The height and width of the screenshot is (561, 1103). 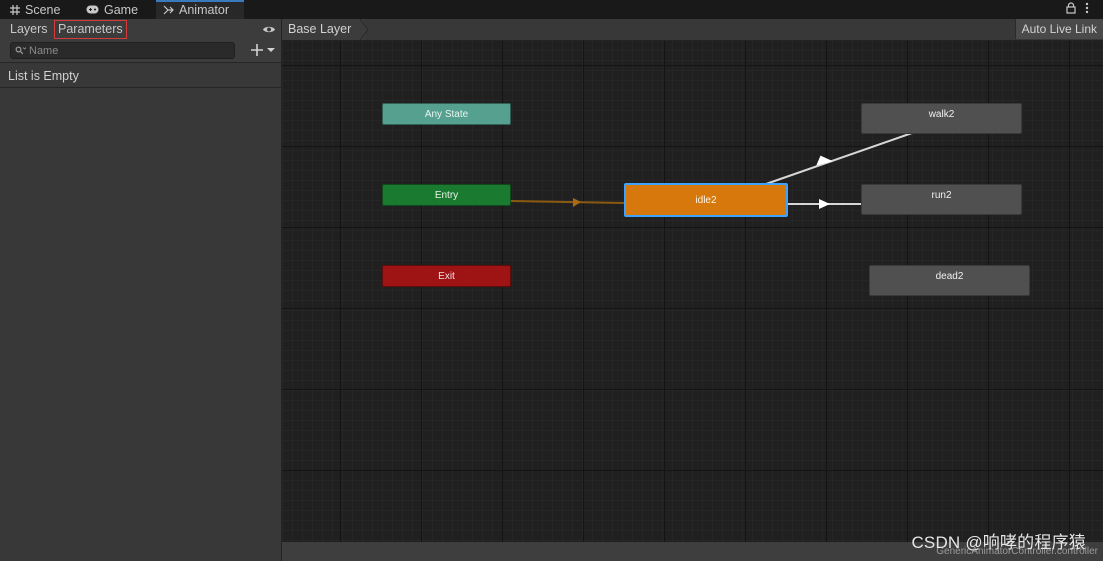 I want to click on parameter-search-box, so click(x=122, y=50).